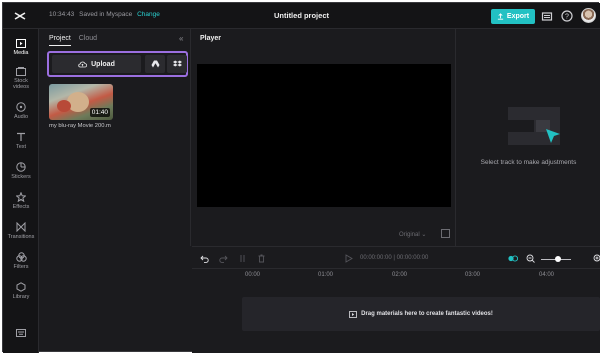 The image size is (600, 353). What do you see at coordinates (60, 40) in the screenshot?
I see `tab-project: Project` at bounding box center [60, 40].